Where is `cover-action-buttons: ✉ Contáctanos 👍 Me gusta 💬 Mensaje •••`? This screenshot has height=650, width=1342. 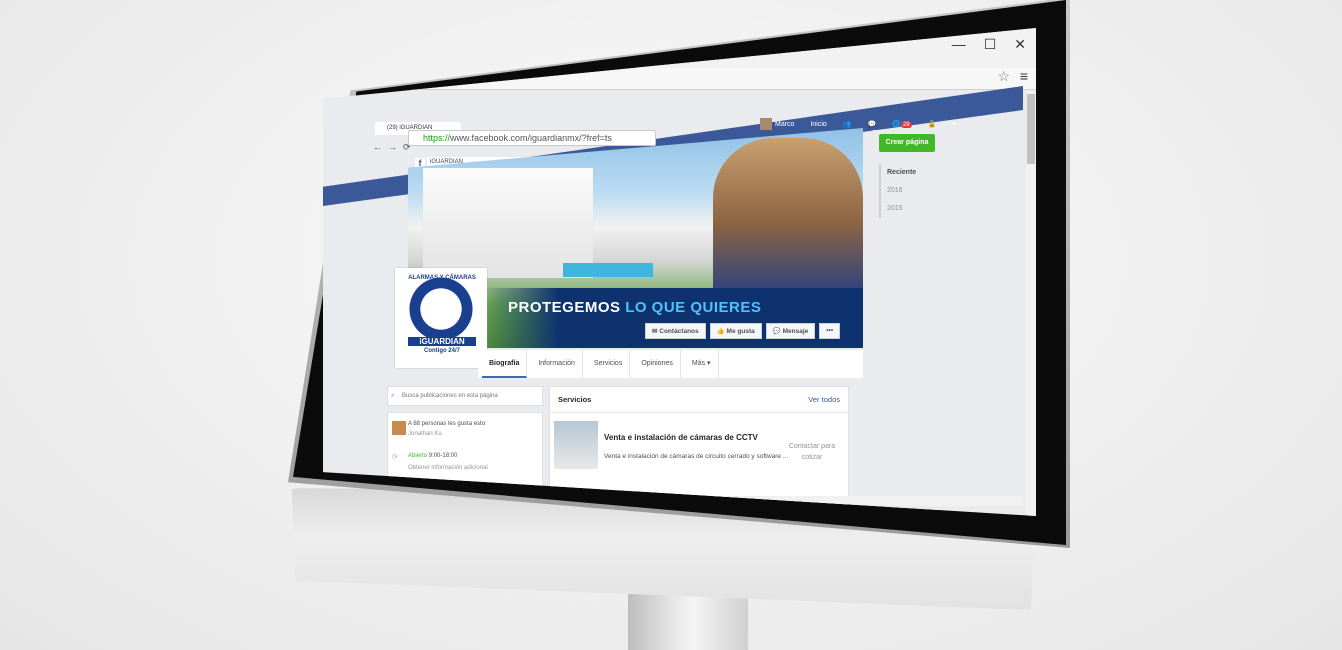 cover-action-buttons: ✉ Contáctanos 👍 Me gusta 💬 Mensaje ••• is located at coordinates (743, 331).